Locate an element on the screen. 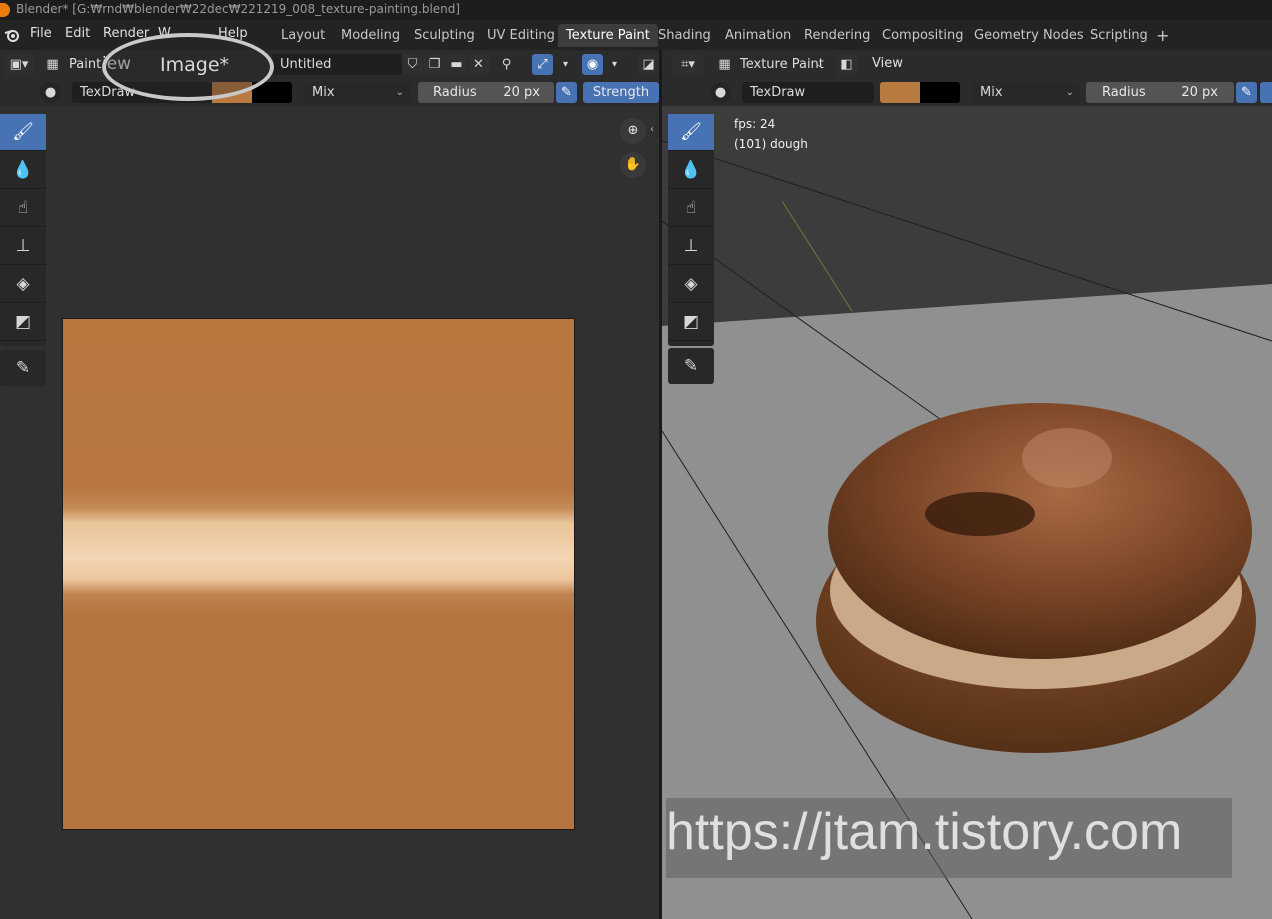  tab-texture-paint: Texture Paint is located at coordinates (608, 35).